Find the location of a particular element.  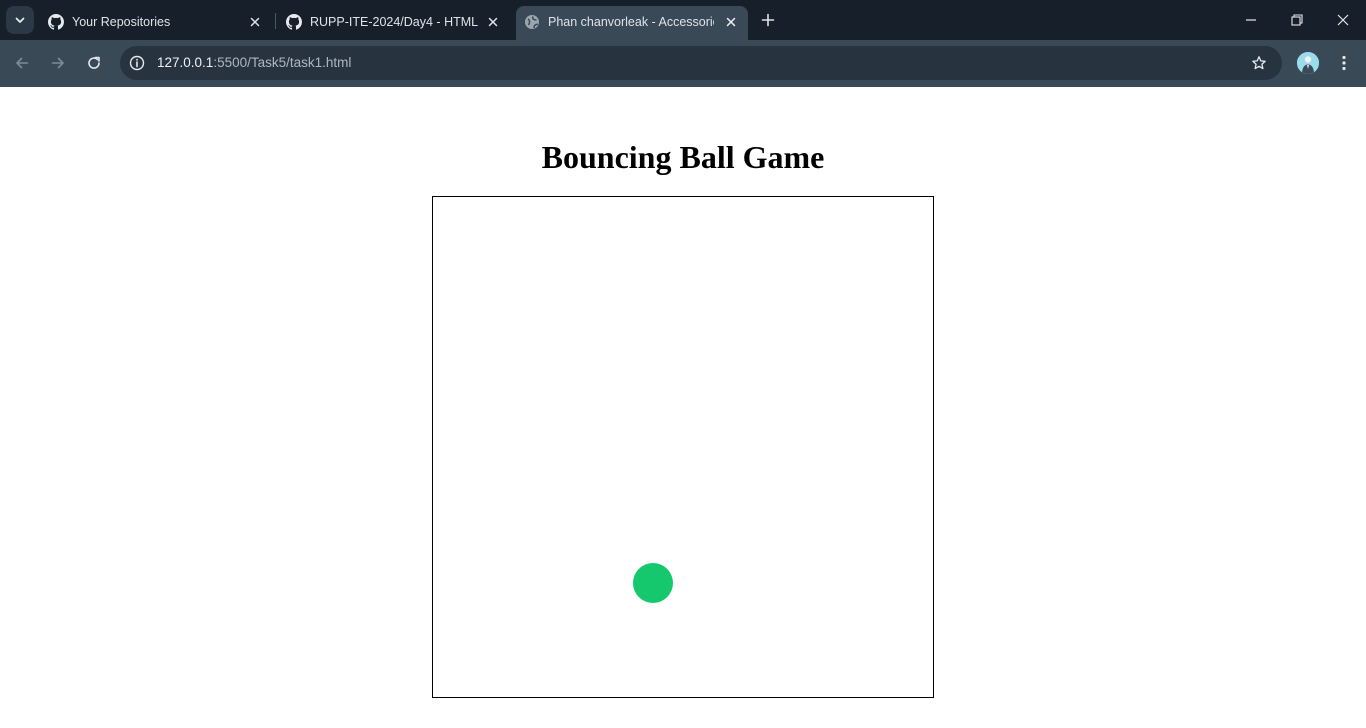

tab-search-button is located at coordinates (20, 20).